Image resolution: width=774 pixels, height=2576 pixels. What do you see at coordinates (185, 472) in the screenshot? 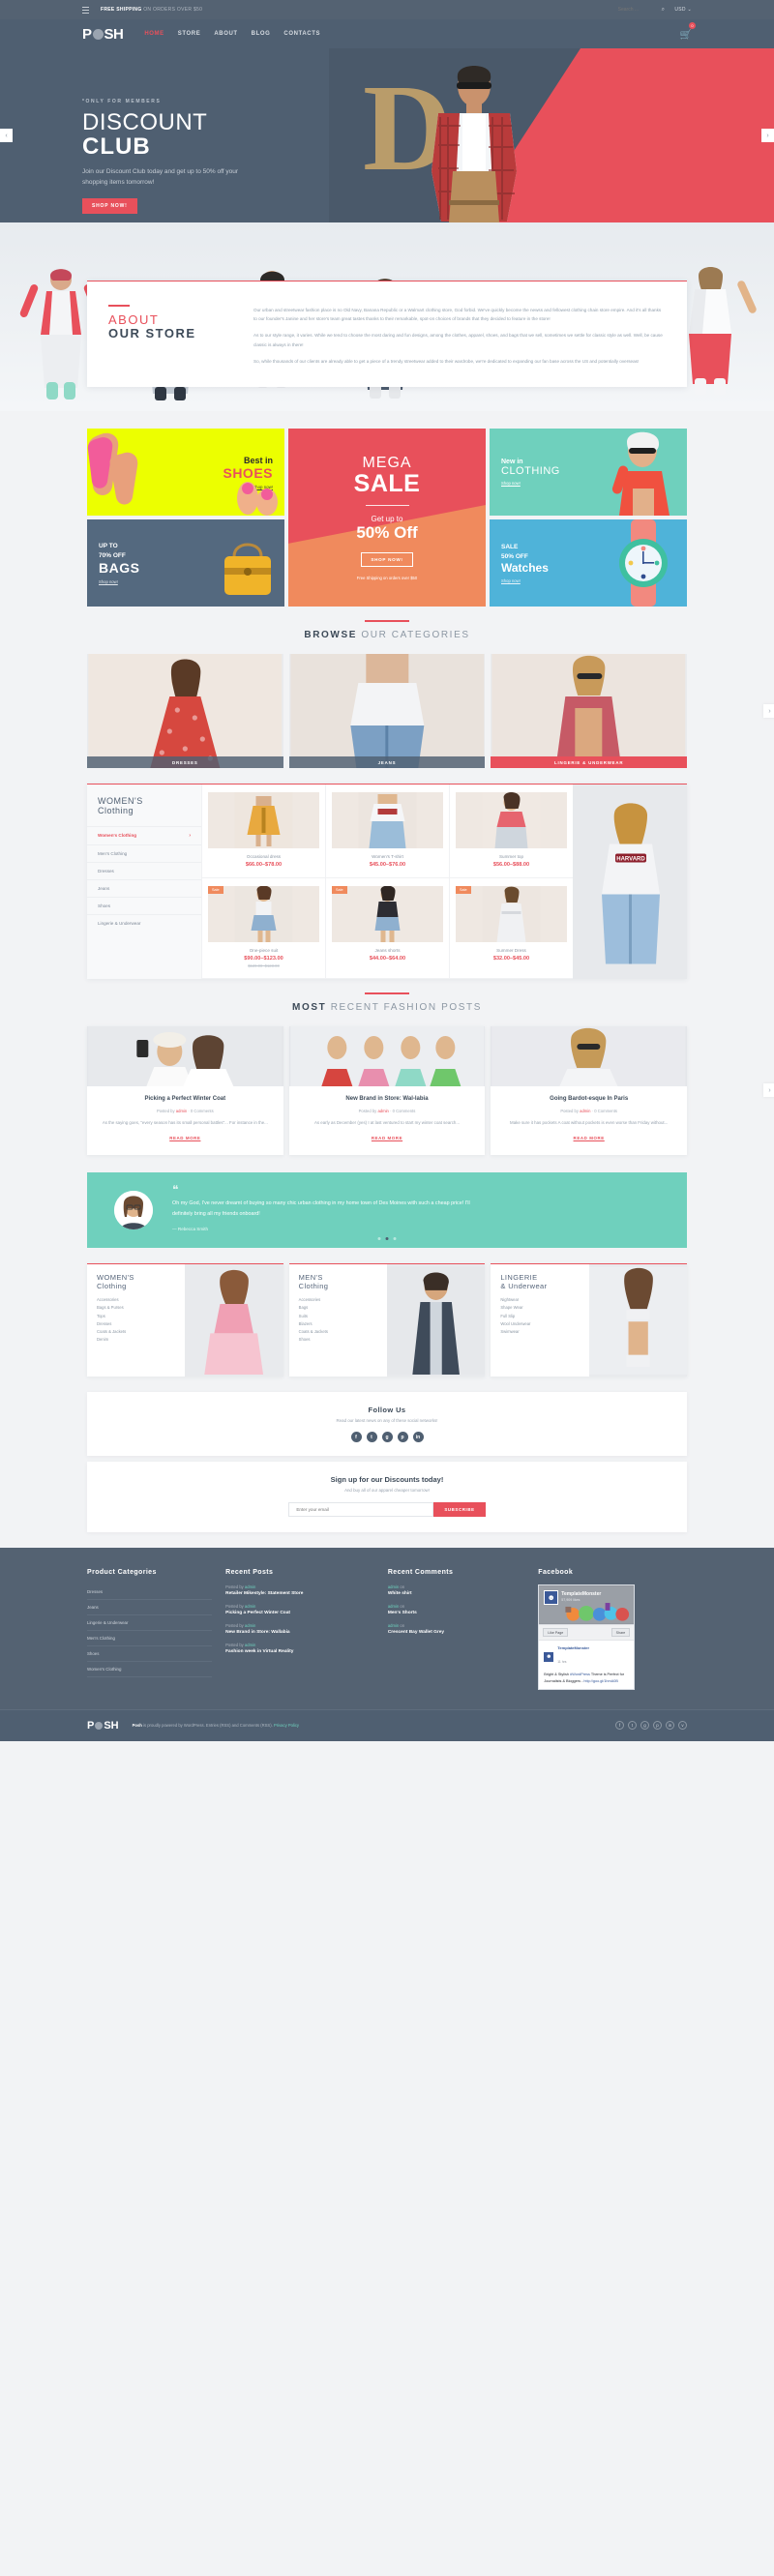
I see `promo-tile-shoes: Best in SHOES Shop now!` at bounding box center [185, 472].